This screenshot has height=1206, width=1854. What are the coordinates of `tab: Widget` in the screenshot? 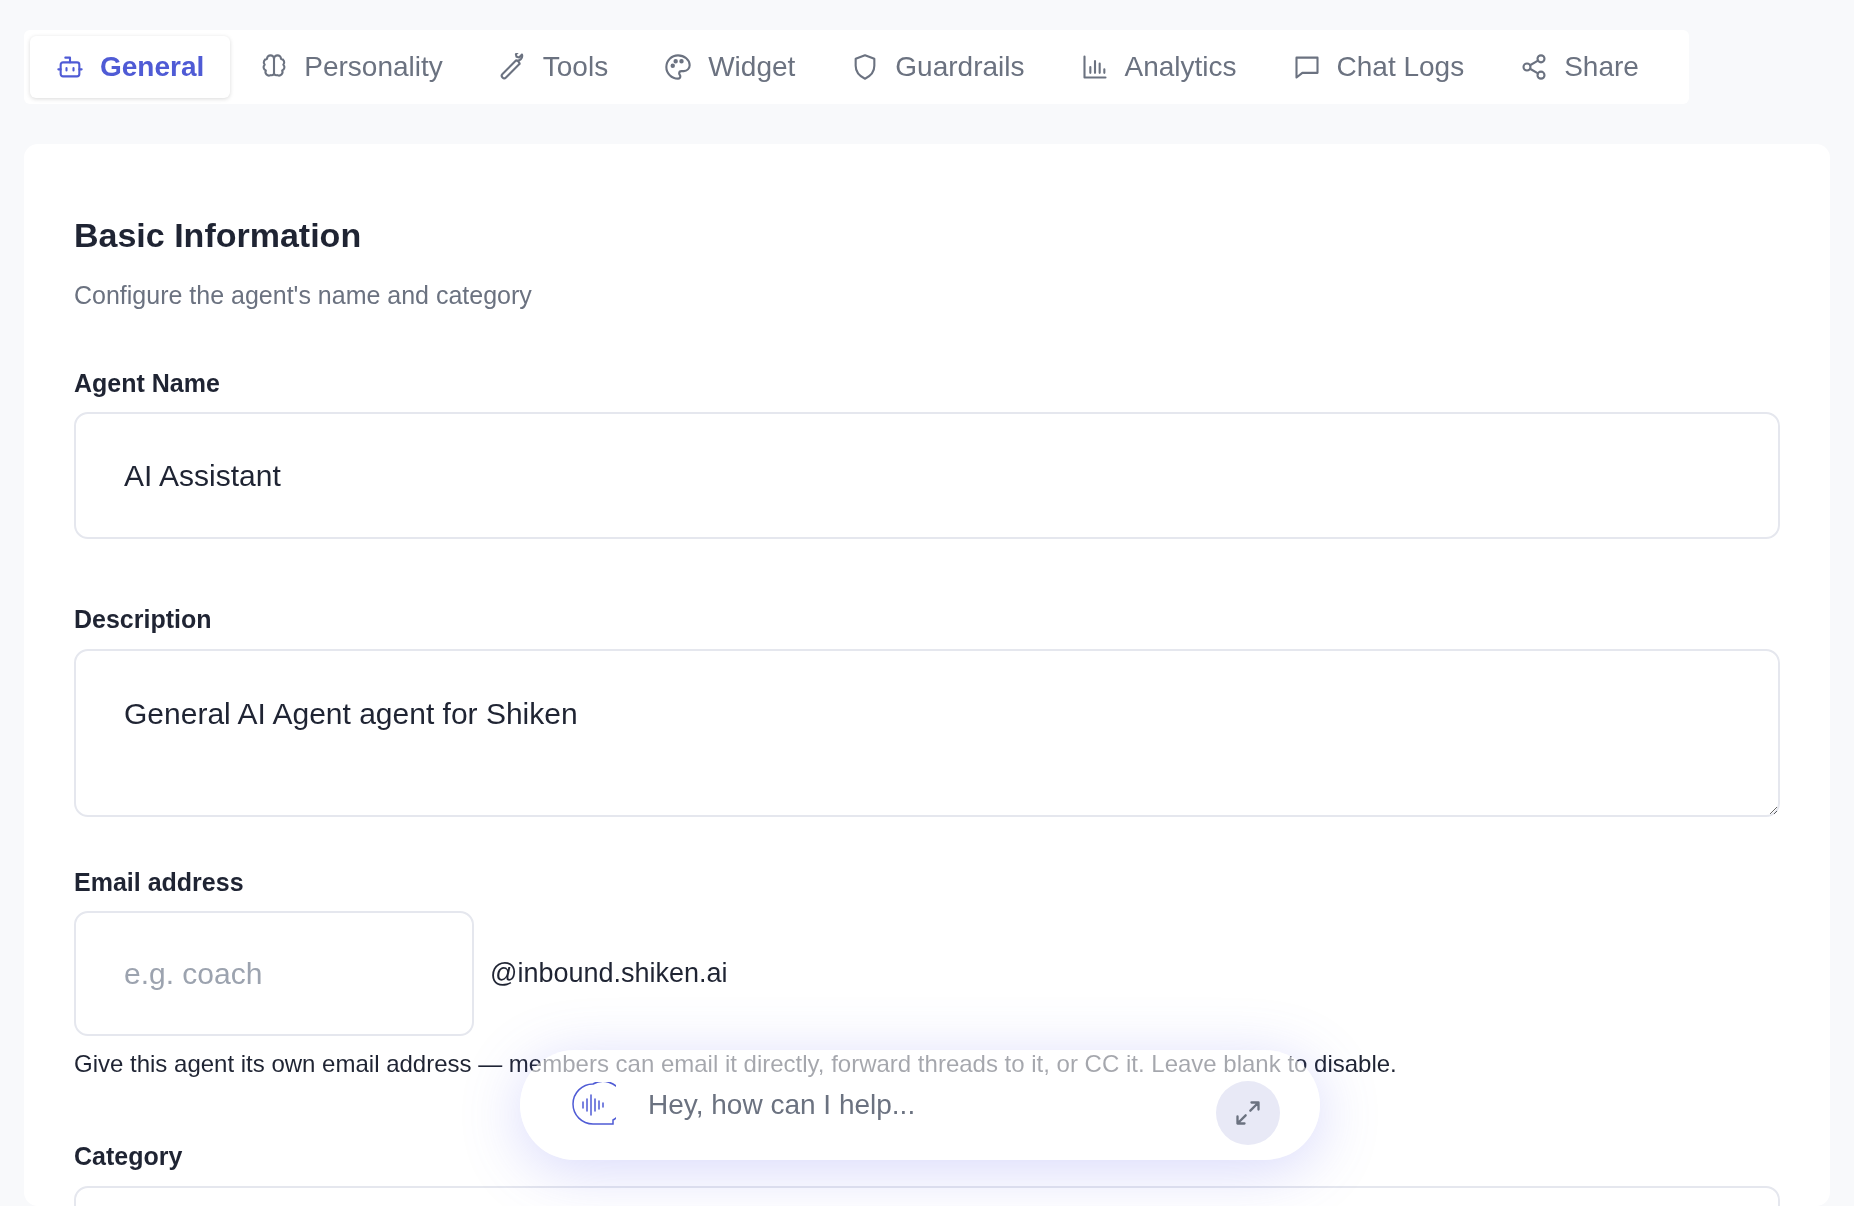 It's located at (730, 67).